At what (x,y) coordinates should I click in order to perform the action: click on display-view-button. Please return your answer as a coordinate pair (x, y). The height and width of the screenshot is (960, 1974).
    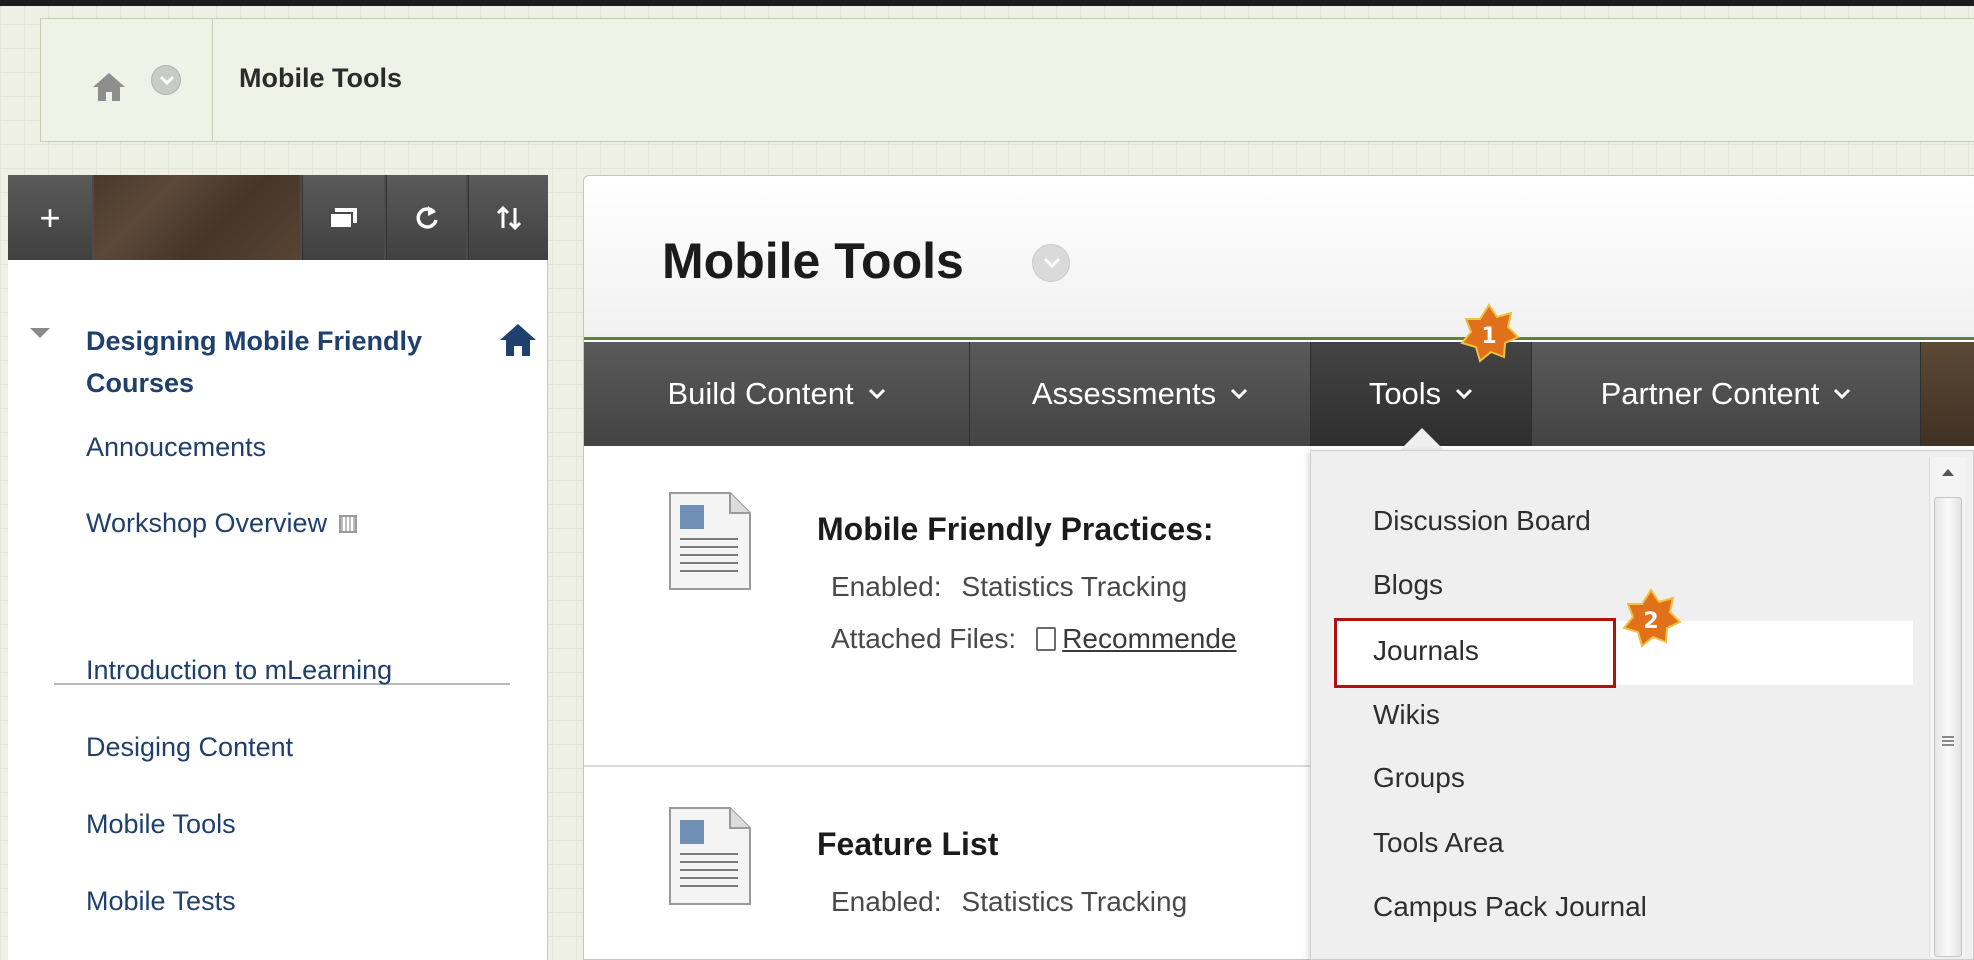
    Looking at the image, I should click on (343, 217).